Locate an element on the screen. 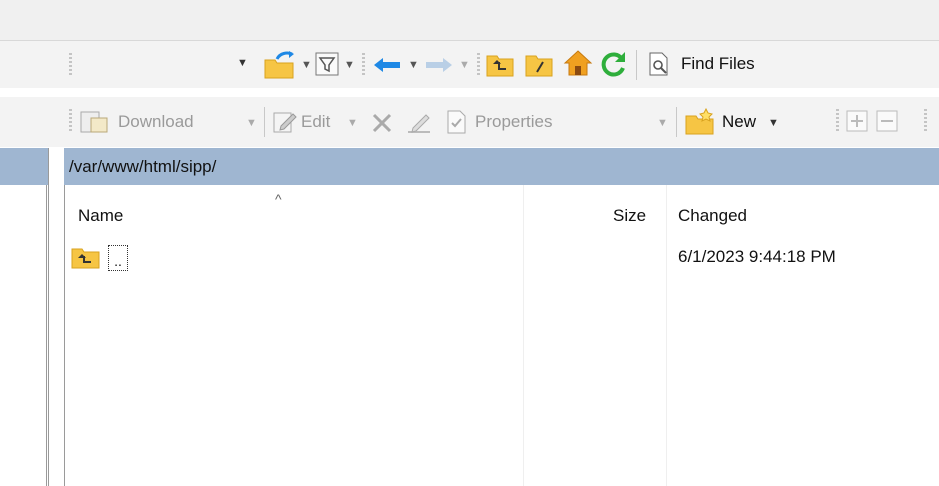  properties-icon is located at coordinates (456, 122).